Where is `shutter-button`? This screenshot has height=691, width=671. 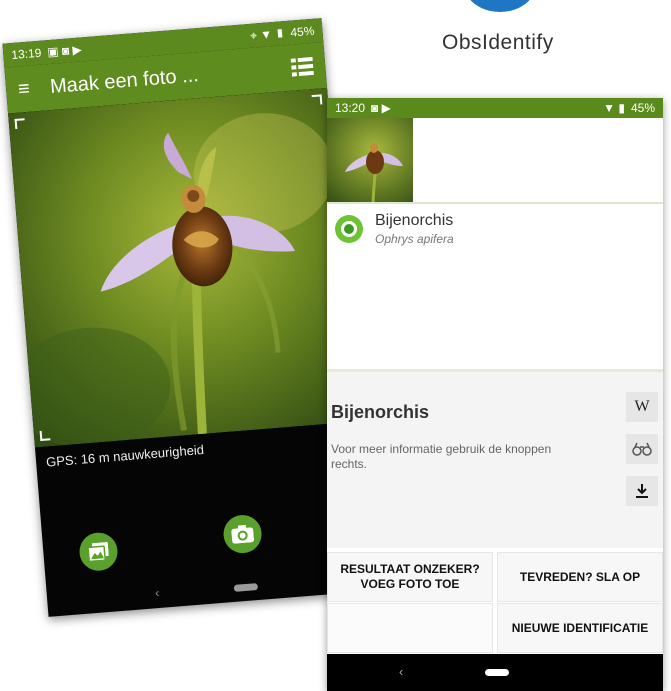
shutter-button is located at coordinates (243, 534).